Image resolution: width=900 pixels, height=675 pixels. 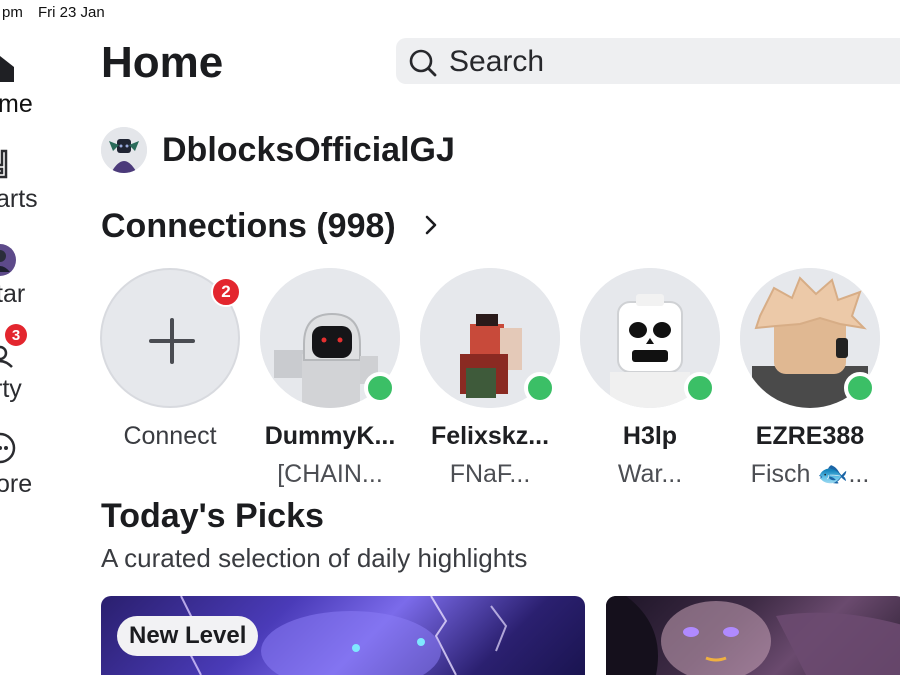 I want to click on sidebar-item-avatar: tar, so click(x=35, y=275).